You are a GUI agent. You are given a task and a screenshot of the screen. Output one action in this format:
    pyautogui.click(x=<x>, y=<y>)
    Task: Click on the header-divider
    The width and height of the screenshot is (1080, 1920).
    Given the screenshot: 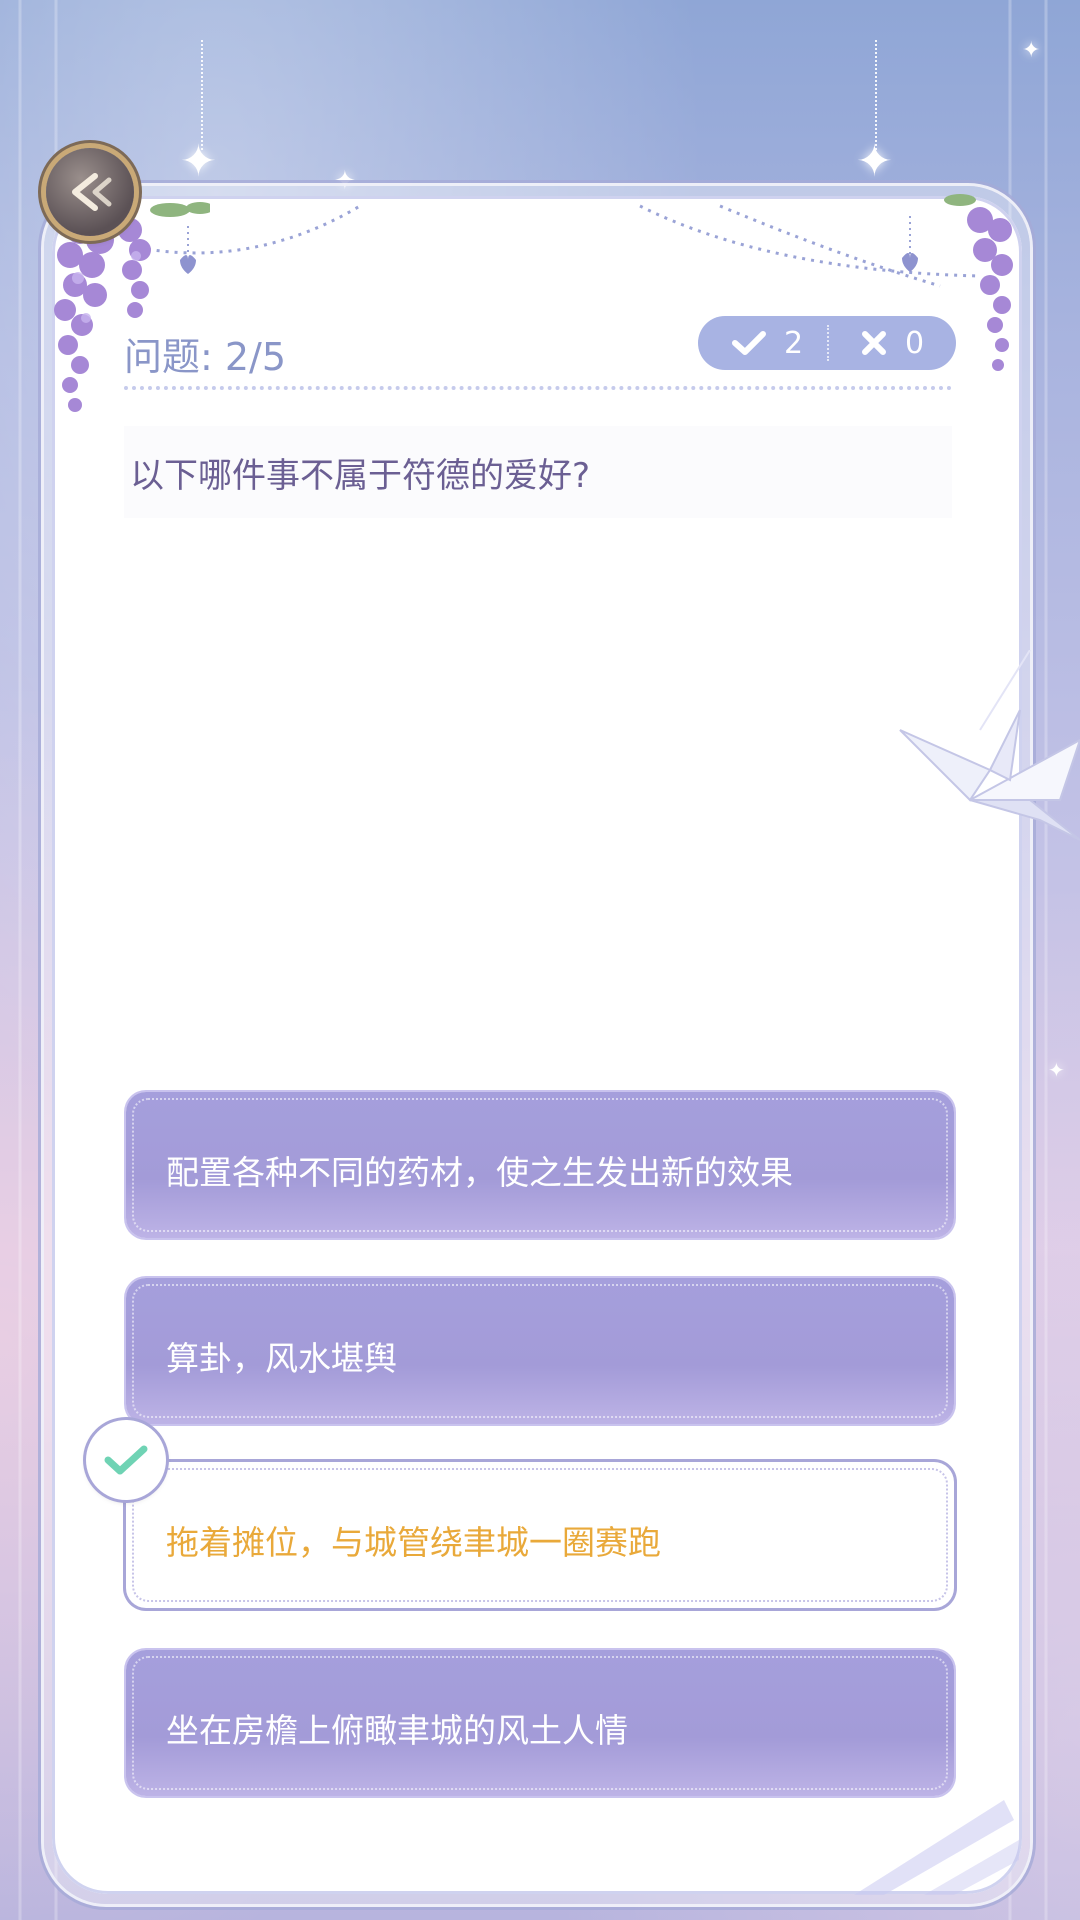 What is the action you would take?
    pyautogui.click(x=538, y=388)
    